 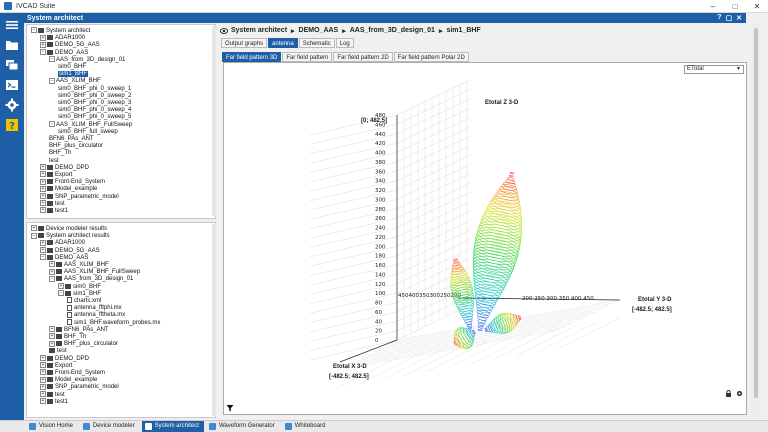 I want to click on app-tab-device-modeler: Device modeler, so click(x=110, y=426).